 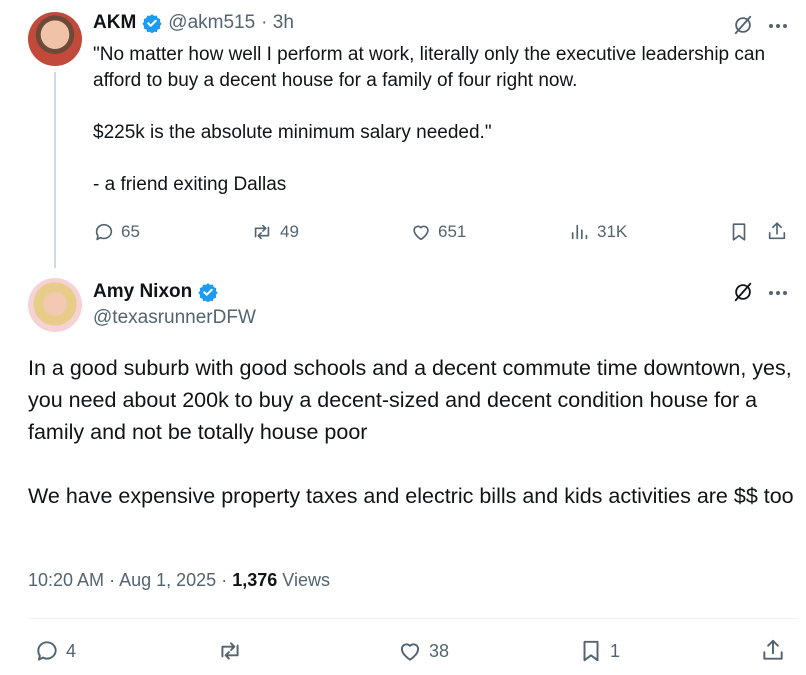 I want to click on author-handle: @texasrunnerDFW, so click(x=174, y=318).